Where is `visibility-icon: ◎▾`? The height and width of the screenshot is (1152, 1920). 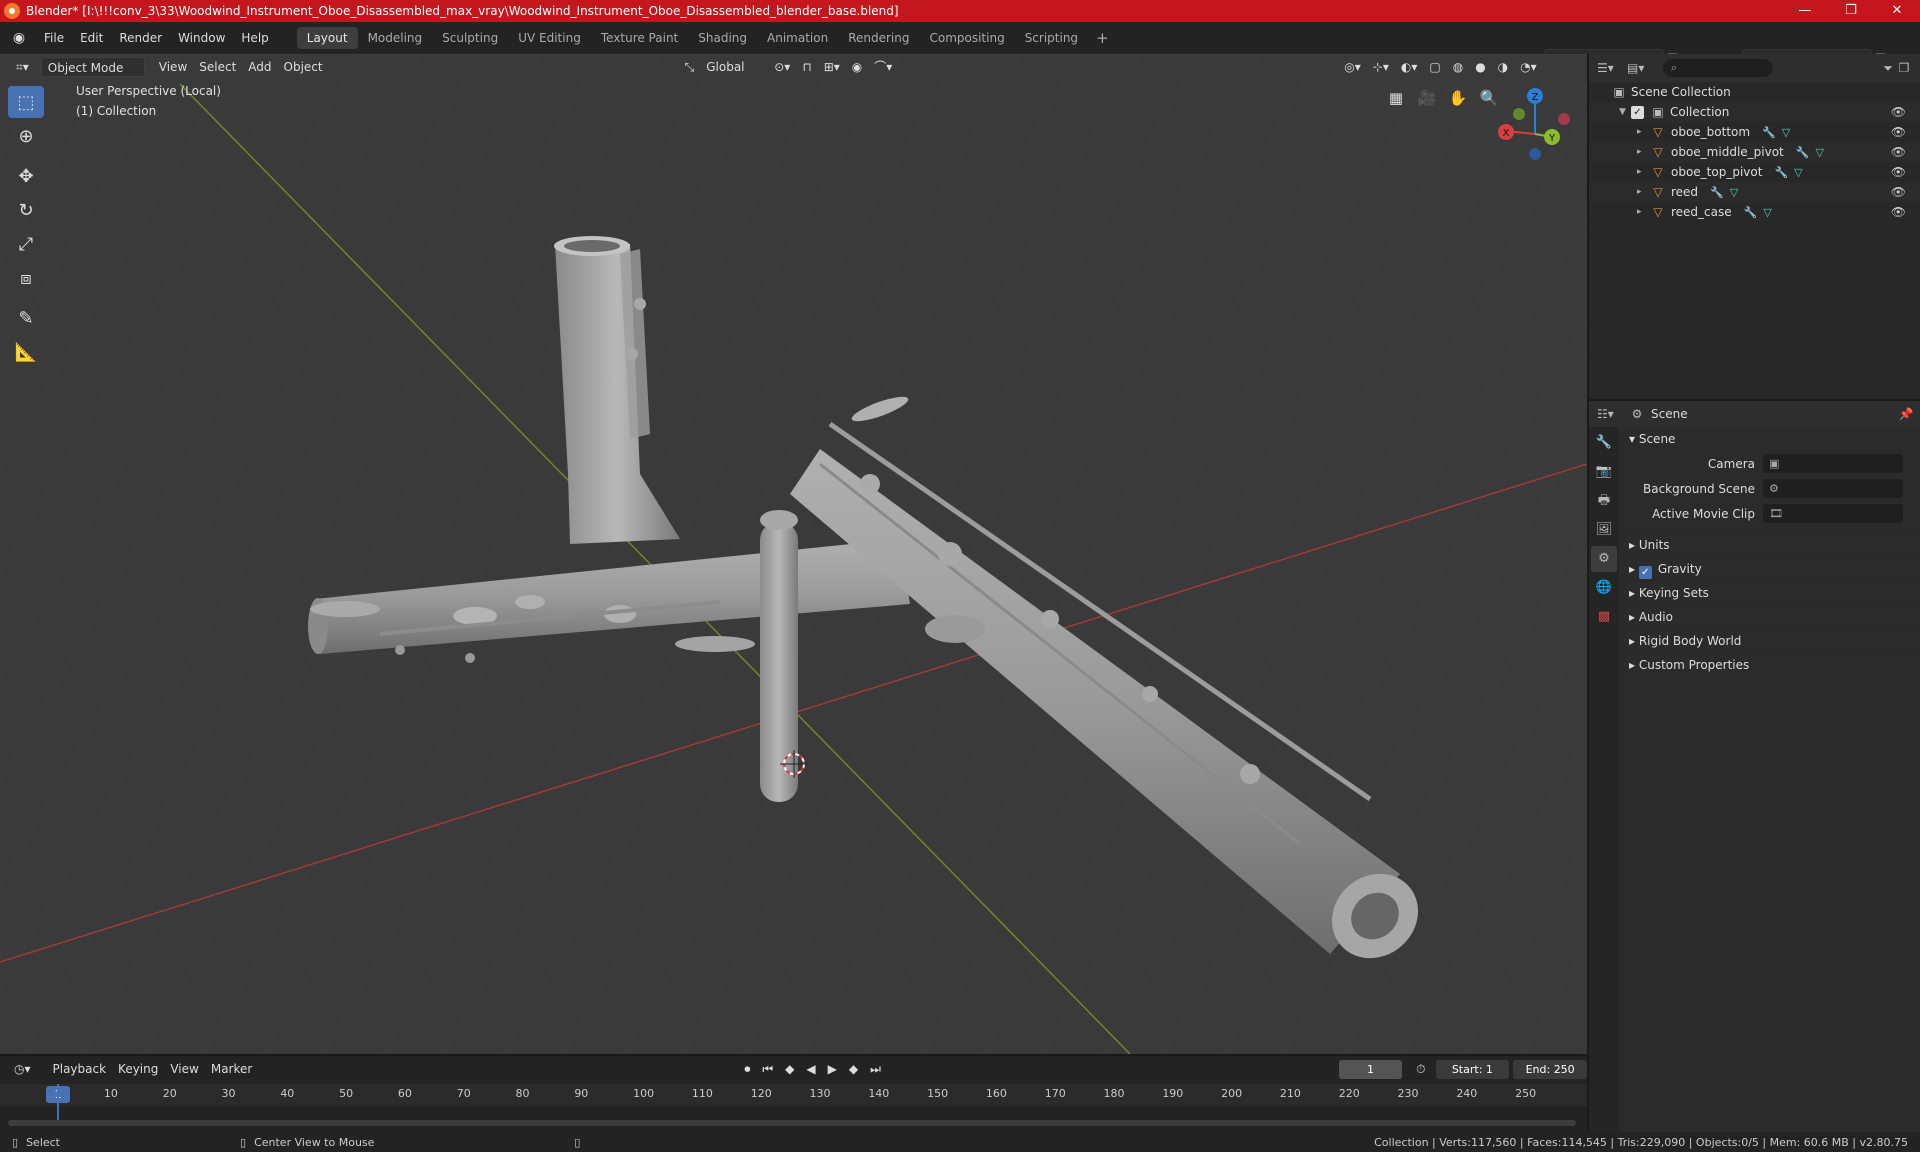 visibility-icon: ◎▾ is located at coordinates (1352, 67).